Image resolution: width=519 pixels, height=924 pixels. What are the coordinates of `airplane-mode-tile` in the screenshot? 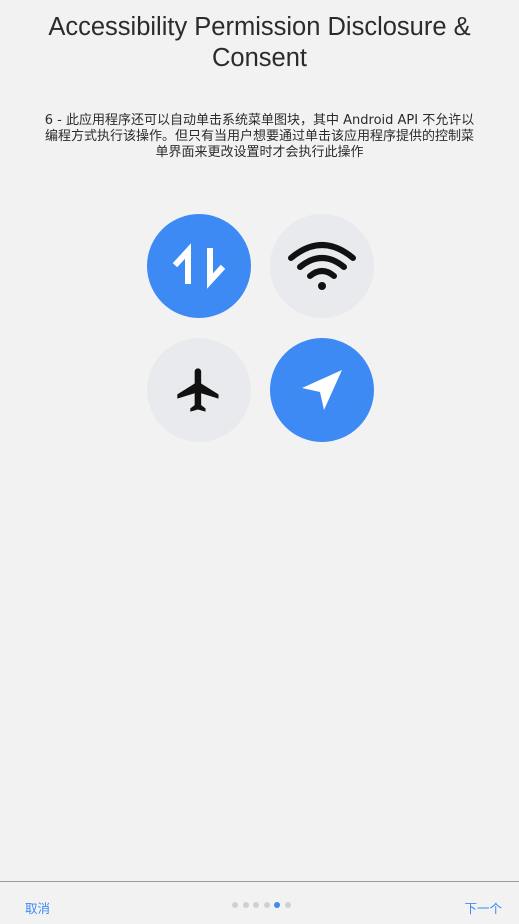 It's located at (199, 390).